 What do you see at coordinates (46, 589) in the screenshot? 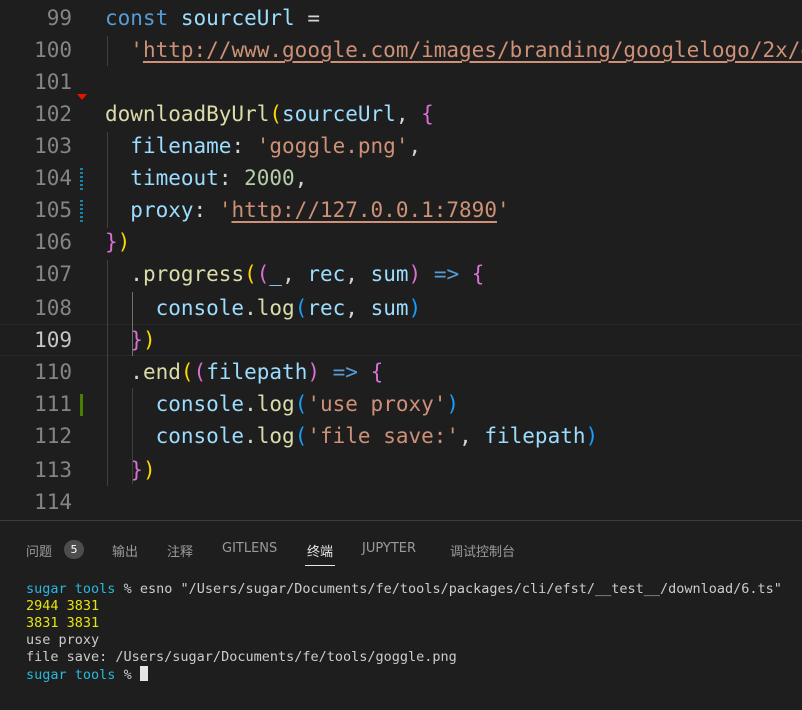
I see `prompt-user: sugar` at bounding box center [46, 589].